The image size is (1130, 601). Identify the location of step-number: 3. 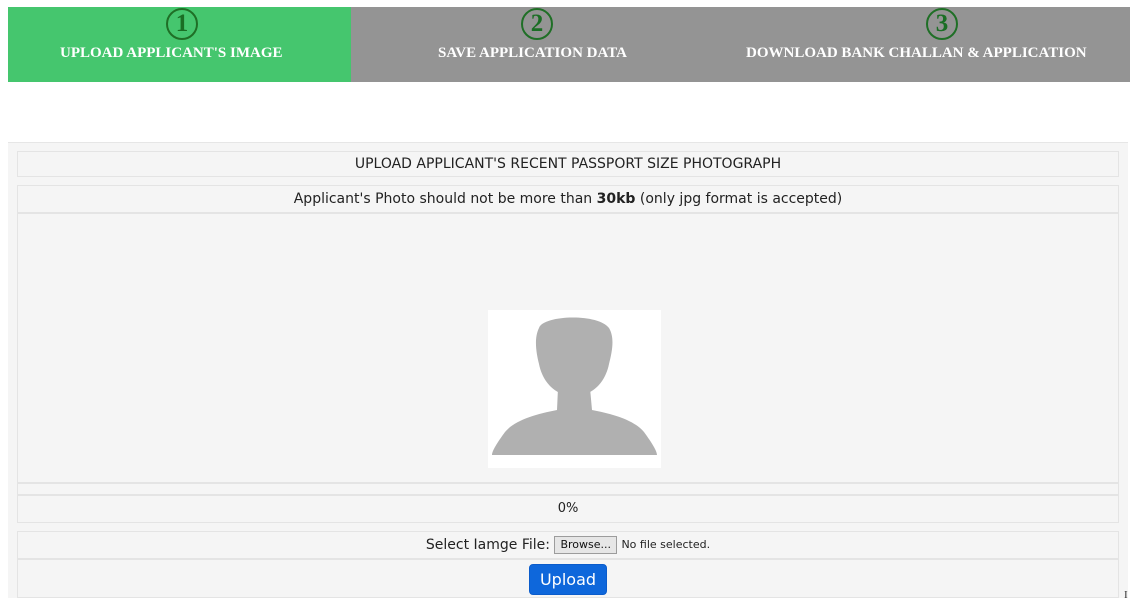
(942, 24).